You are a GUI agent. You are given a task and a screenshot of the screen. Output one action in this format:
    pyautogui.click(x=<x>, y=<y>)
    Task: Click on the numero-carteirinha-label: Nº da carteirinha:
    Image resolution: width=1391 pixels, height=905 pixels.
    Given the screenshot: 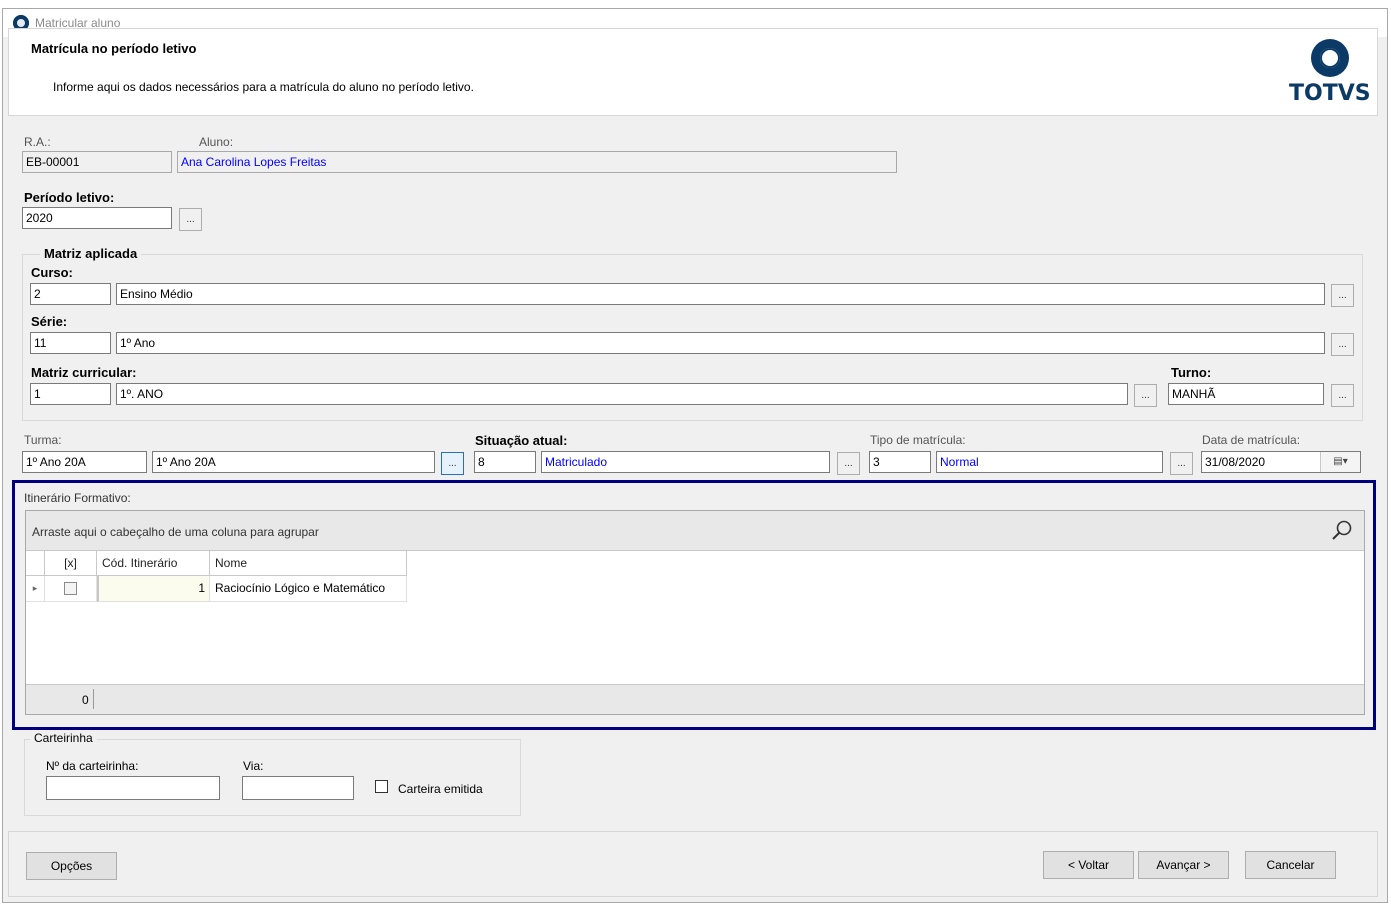 What is the action you would take?
    pyautogui.click(x=92, y=766)
    